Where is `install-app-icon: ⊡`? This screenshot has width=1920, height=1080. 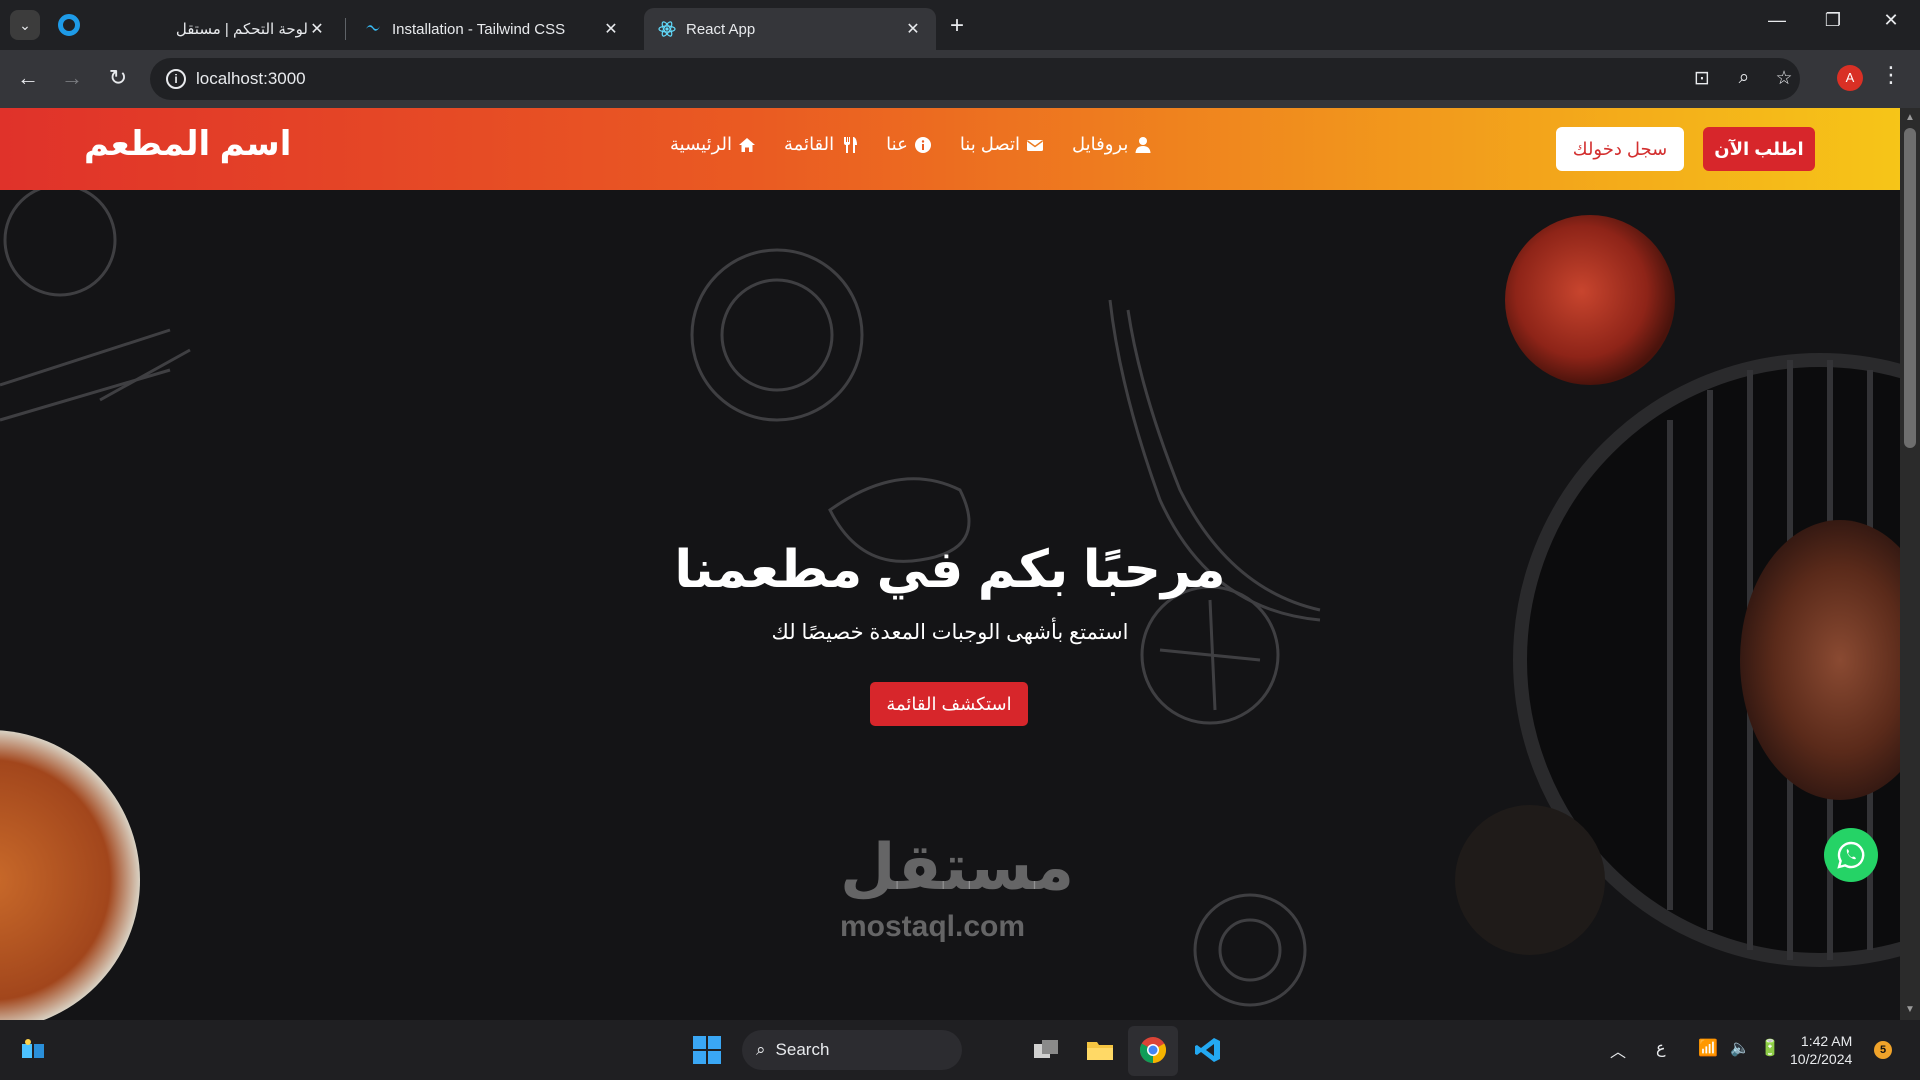 install-app-icon: ⊡ is located at coordinates (1702, 78).